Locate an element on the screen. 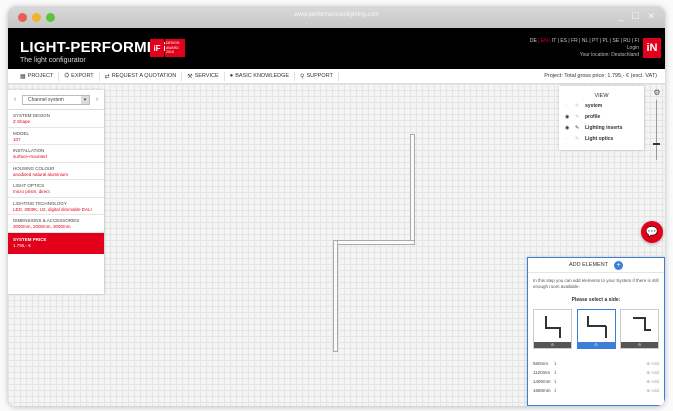 Image resolution: width=673 pixels, height=411 pixels. project-icon: ▦ is located at coordinates (23, 76).